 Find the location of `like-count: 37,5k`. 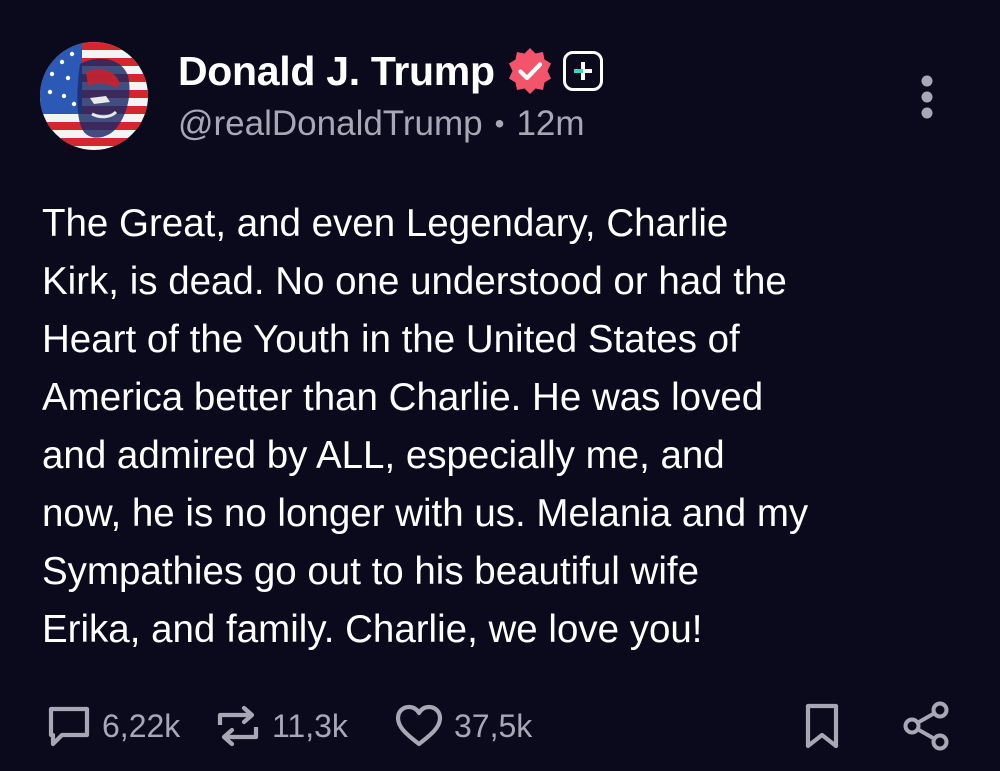

like-count: 37,5k is located at coordinates (493, 725).